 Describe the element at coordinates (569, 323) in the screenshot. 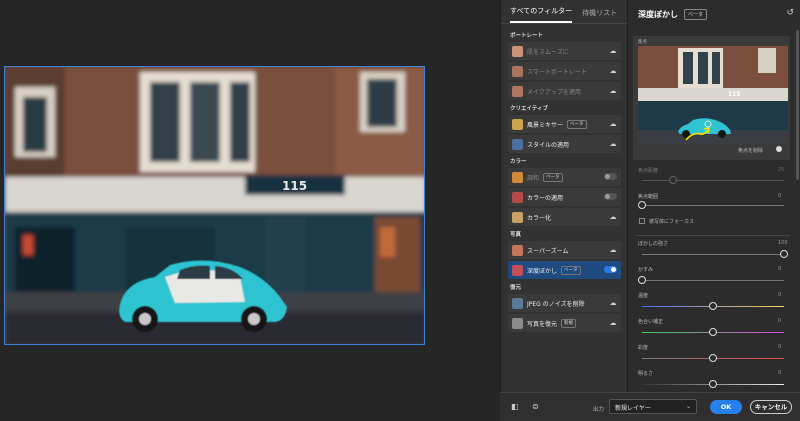

I see `new-badge: 新規` at that location.